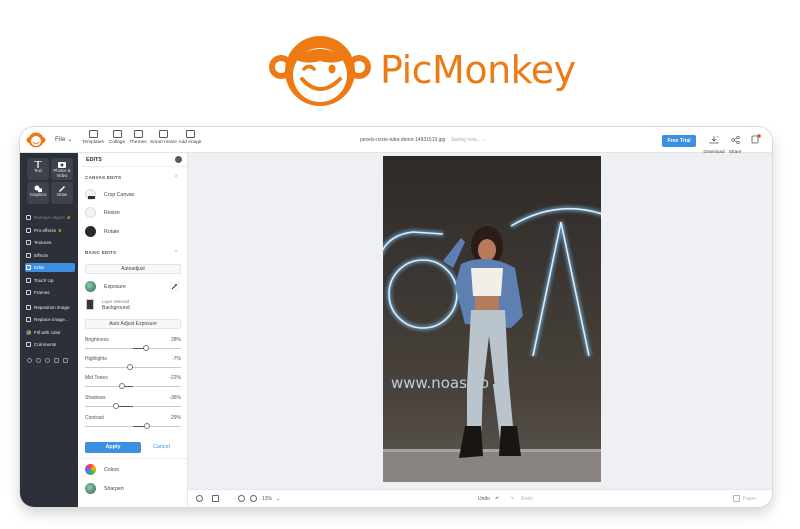  What do you see at coordinates (133, 195) in the screenshot?
I see `crop-canvas-option: Crop Canvas` at bounding box center [133, 195].